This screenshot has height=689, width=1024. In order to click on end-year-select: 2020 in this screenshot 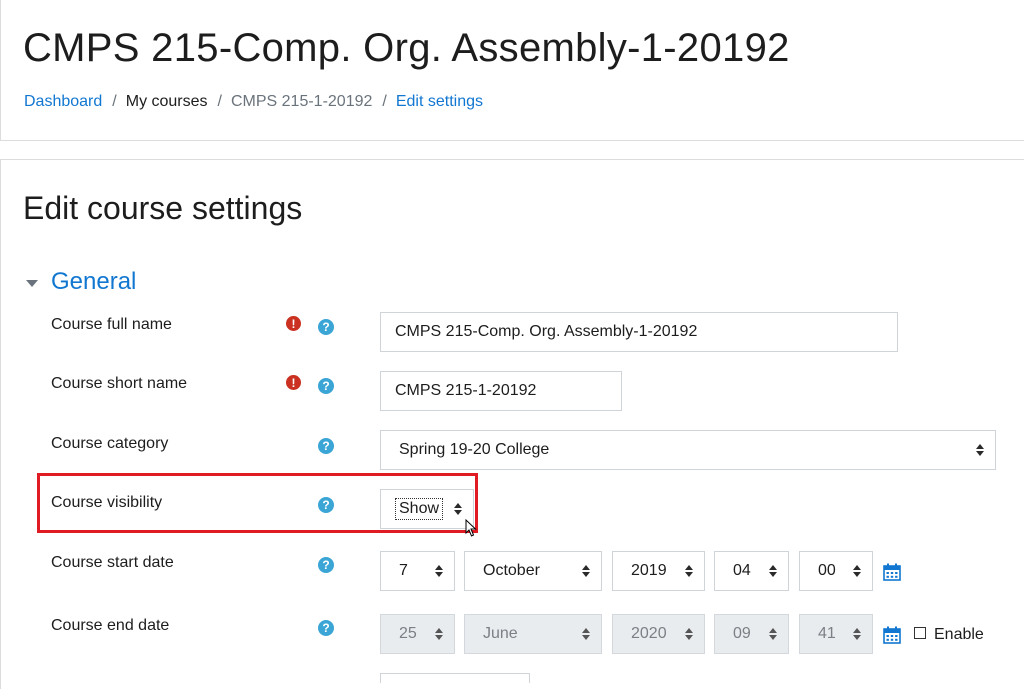, I will do `click(658, 634)`.